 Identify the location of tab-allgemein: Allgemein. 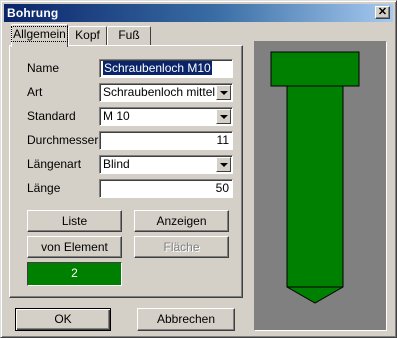
(39, 35).